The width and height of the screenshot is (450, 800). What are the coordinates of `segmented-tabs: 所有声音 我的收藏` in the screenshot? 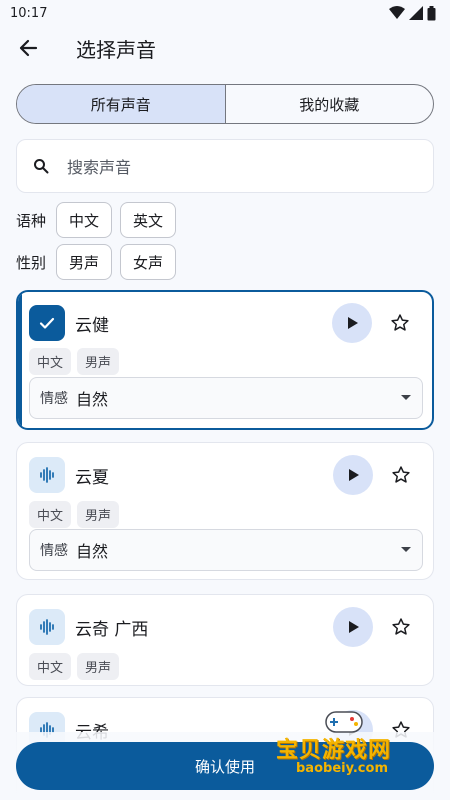 It's located at (225, 104).